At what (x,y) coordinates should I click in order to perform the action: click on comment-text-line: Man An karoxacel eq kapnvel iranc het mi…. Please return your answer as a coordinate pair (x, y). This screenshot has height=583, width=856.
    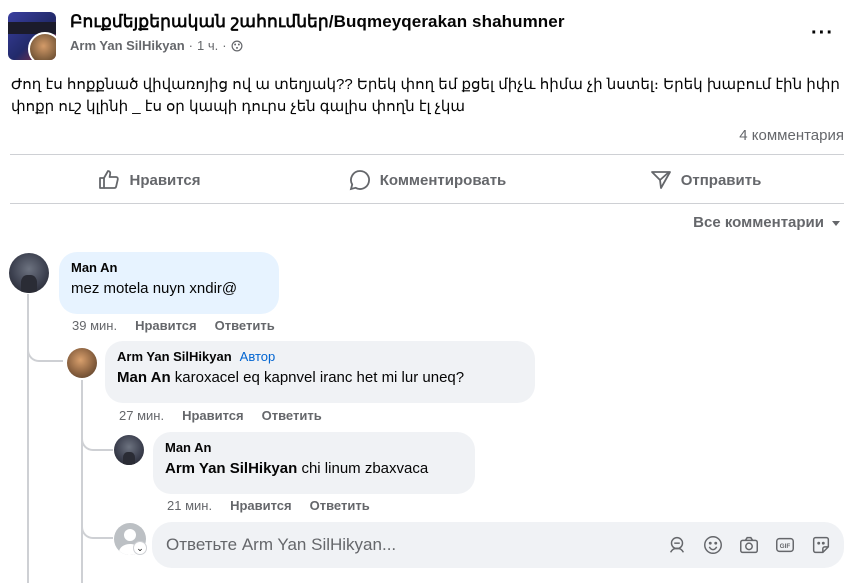
    Looking at the image, I should click on (320, 378).